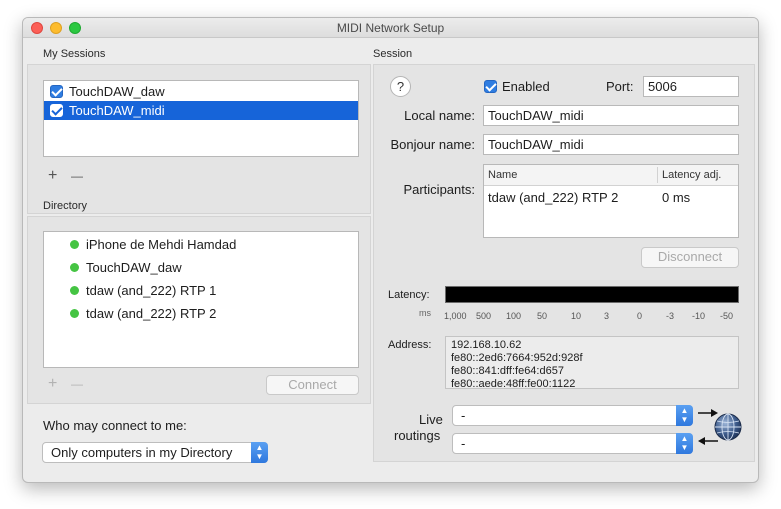 This screenshot has height=509, width=781. I want to click on enabled-label: Enabled, so click(526, 86).